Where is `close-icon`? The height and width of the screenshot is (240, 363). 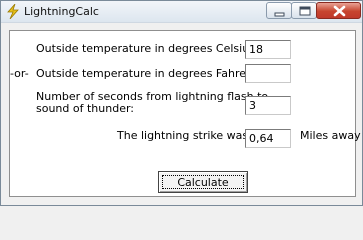
close-icon is located at coordinates (339, 11).